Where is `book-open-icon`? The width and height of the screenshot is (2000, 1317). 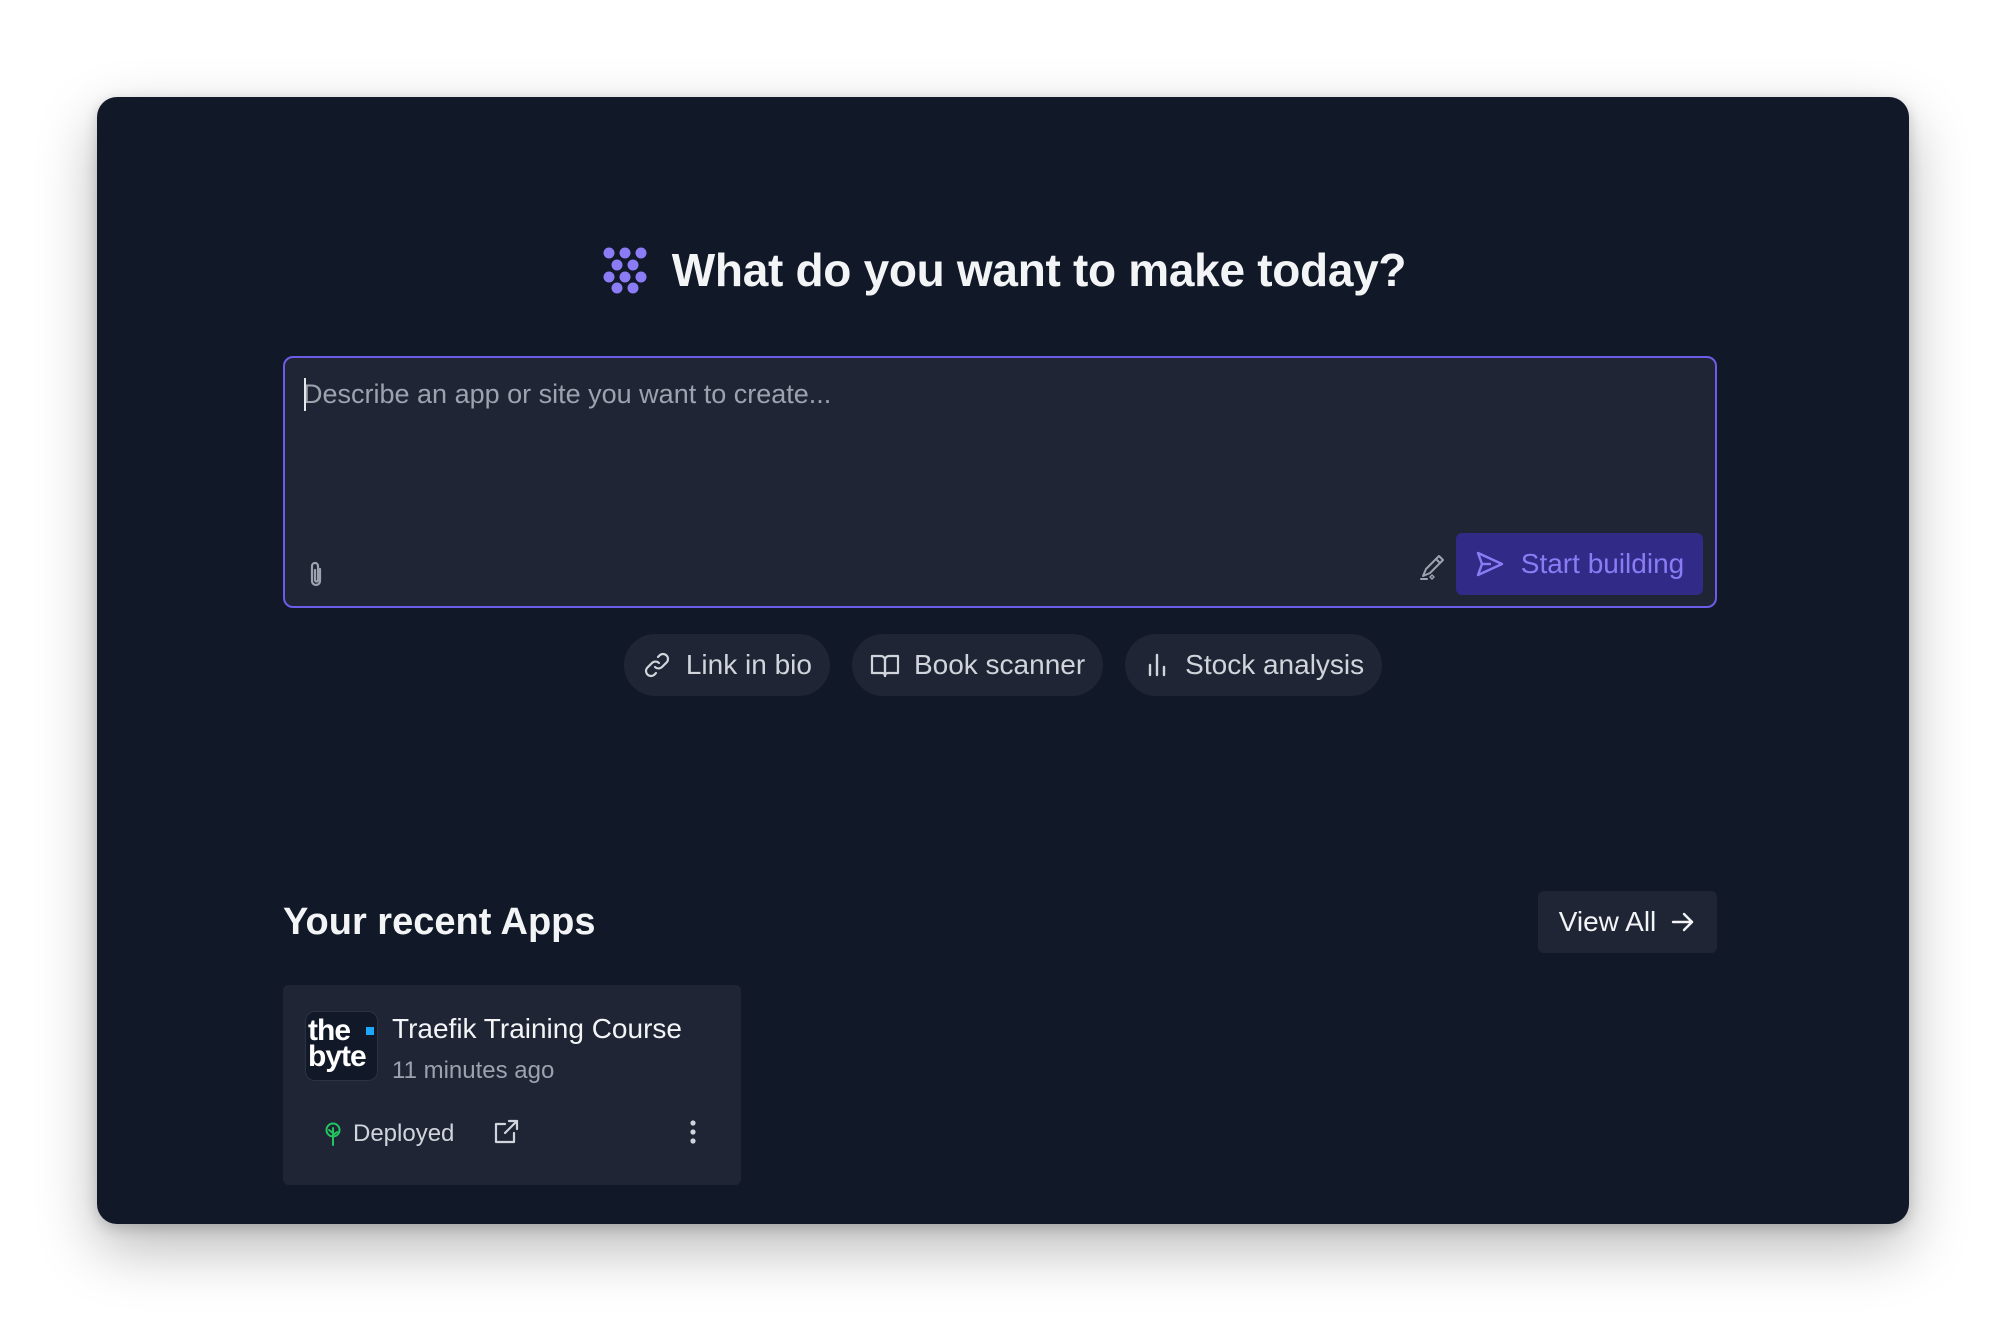 book-open-icon is located at coordinates (885, 666).